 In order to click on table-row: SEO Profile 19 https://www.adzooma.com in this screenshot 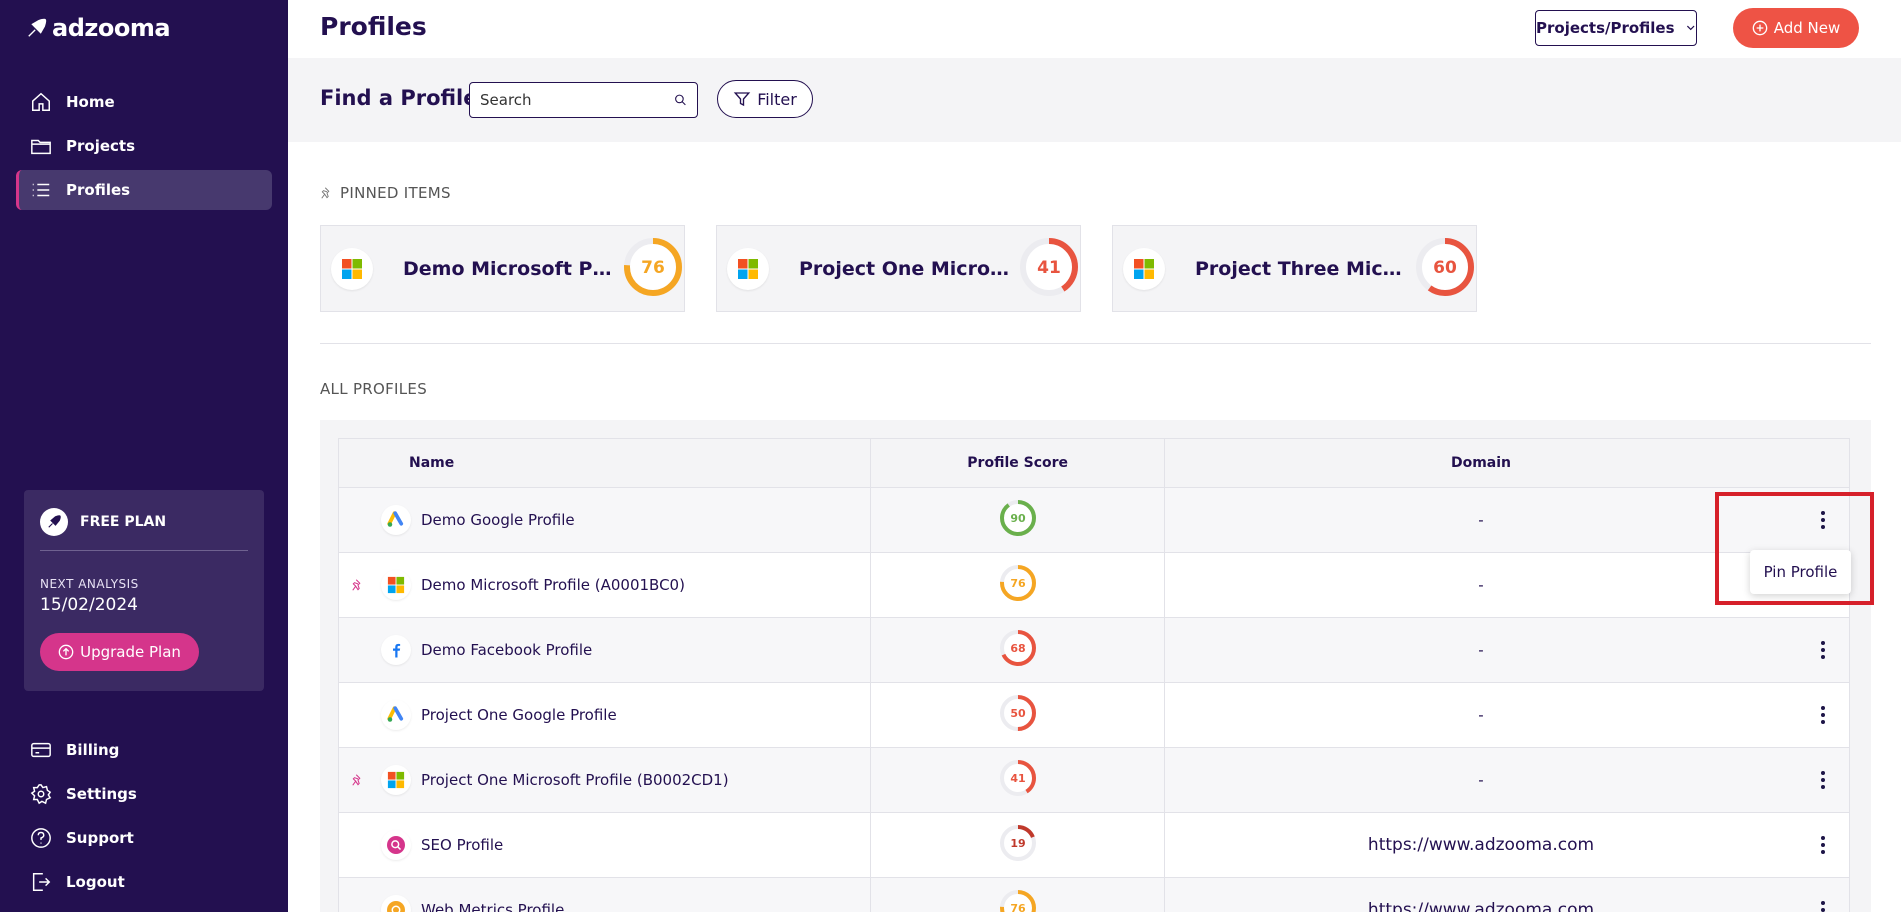, I will do `click(1094, 845)`.